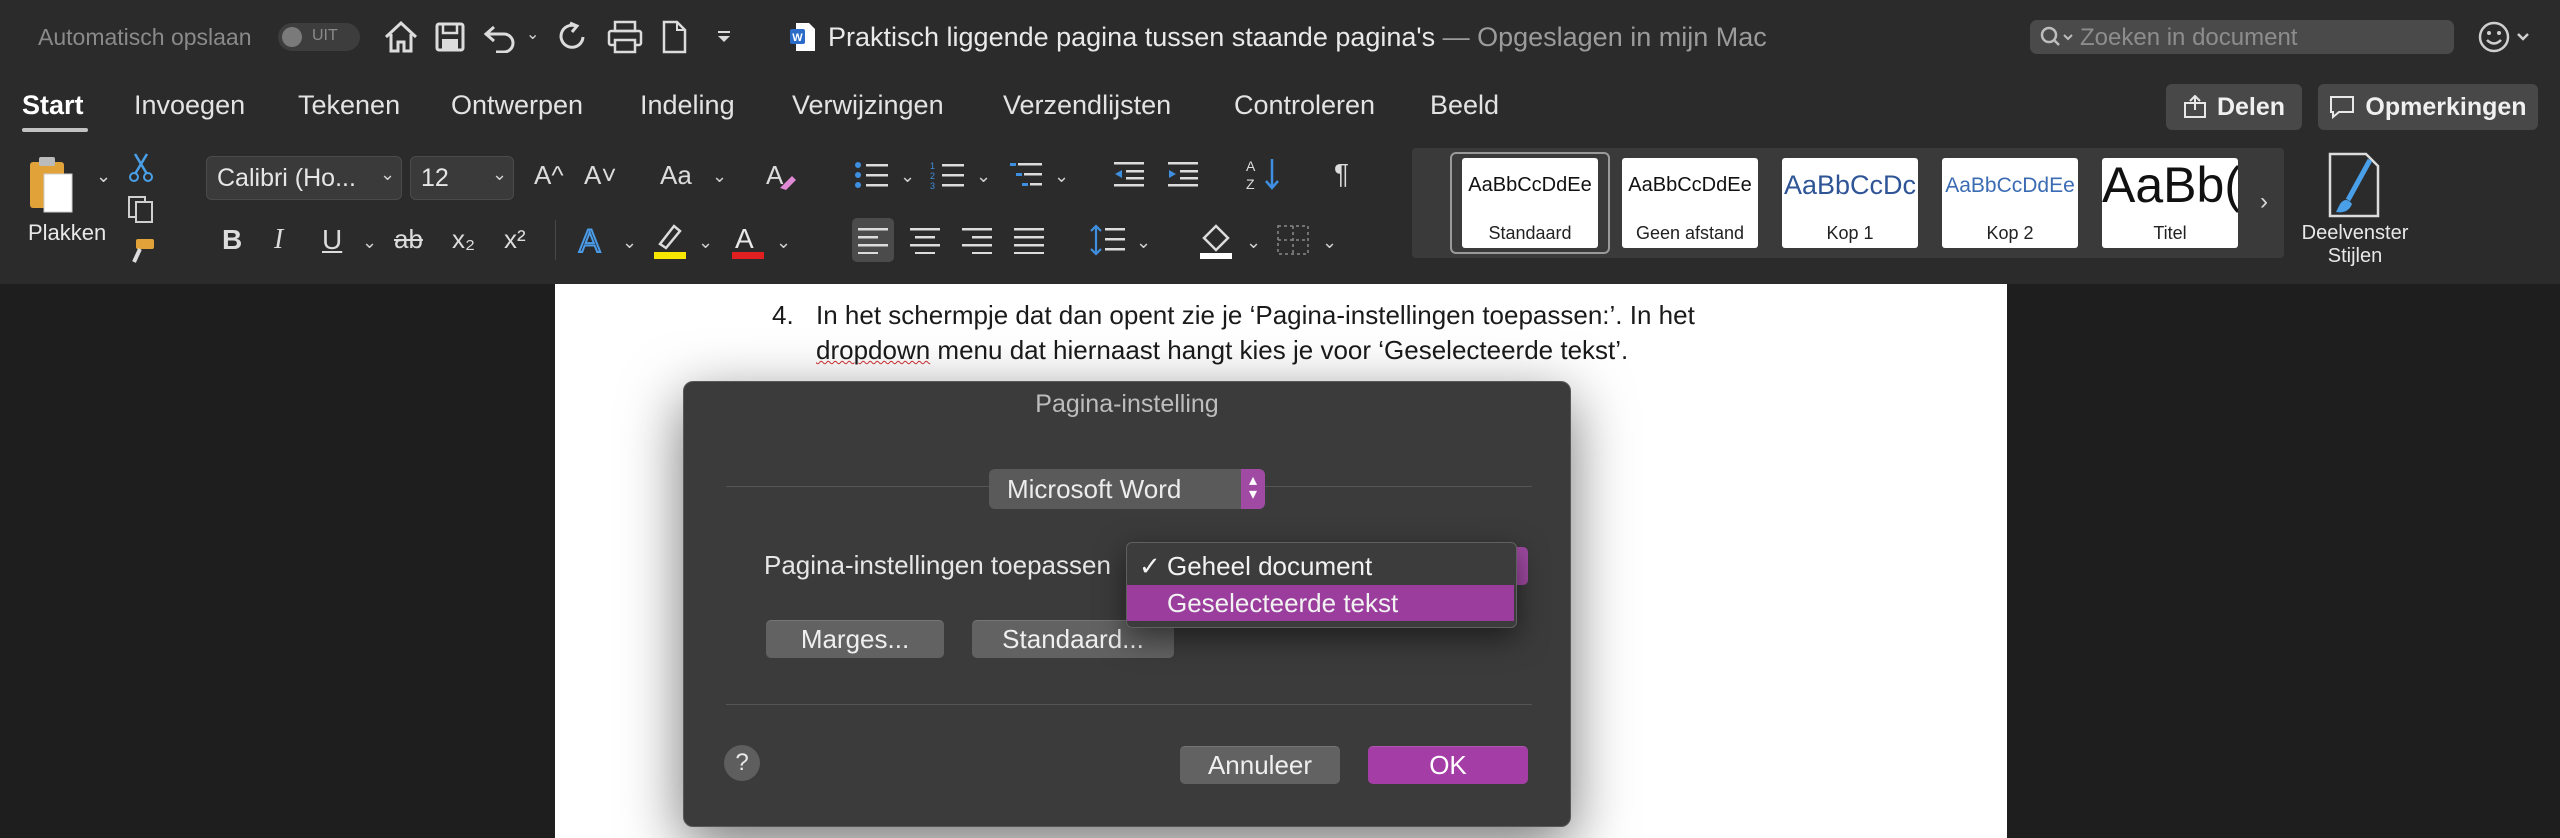 The width and height of the screenshot is (2560, 838). What do you see at coordinates (676, 175) in the screenshot?
I see `change-case-icon: Aa` at bounding box center [676, 175].